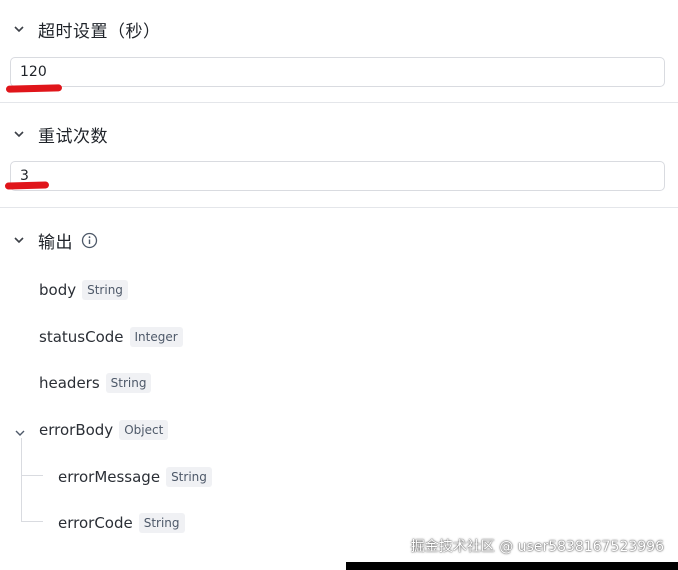 This screenshot has width=678, height=570. I want to click on output-field-row-expandable: errorBody Object, so click(104, 430).